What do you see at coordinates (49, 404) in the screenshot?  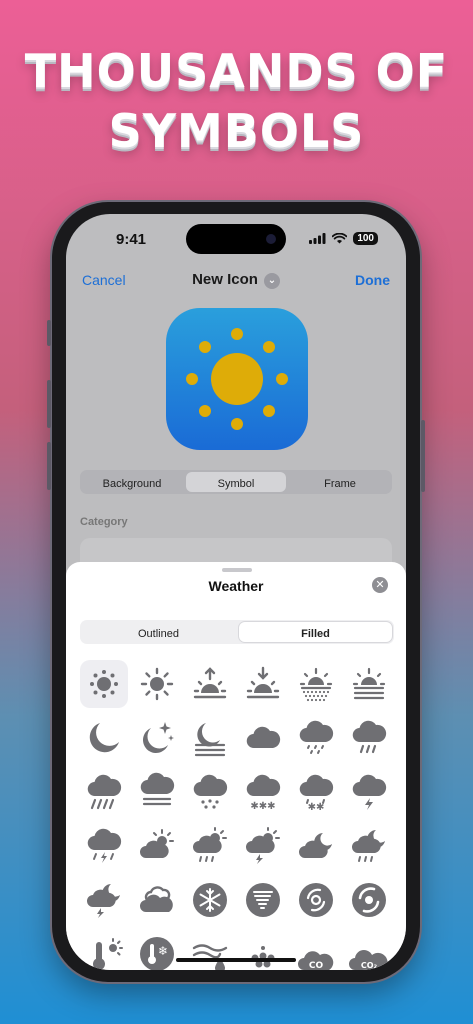 I see `volume-up-button` at bounding box center [49, 404].